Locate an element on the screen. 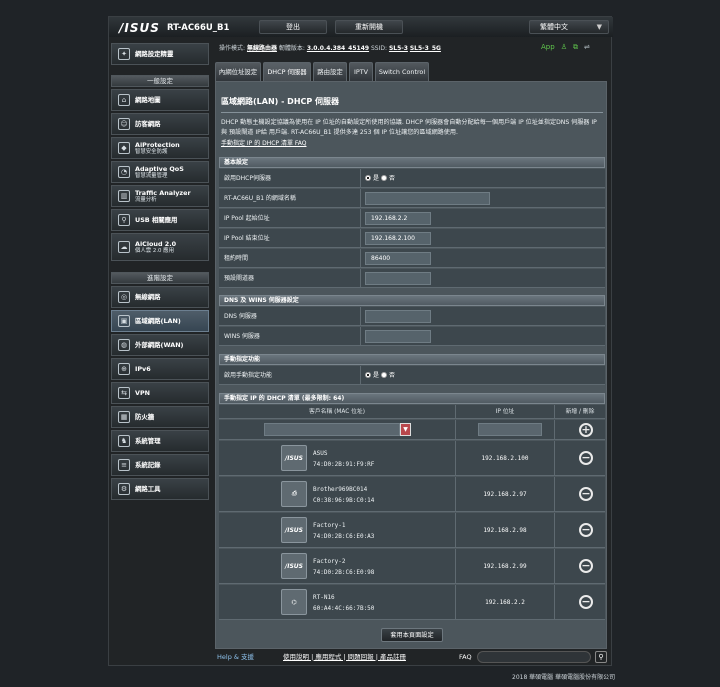 Image resolution: width=720 pixels, height=687 pixels. sidebar-item-adaptive-qos: ◔ Adaptive QoS 智慧流量管理 is located at coordinates (160, 172).